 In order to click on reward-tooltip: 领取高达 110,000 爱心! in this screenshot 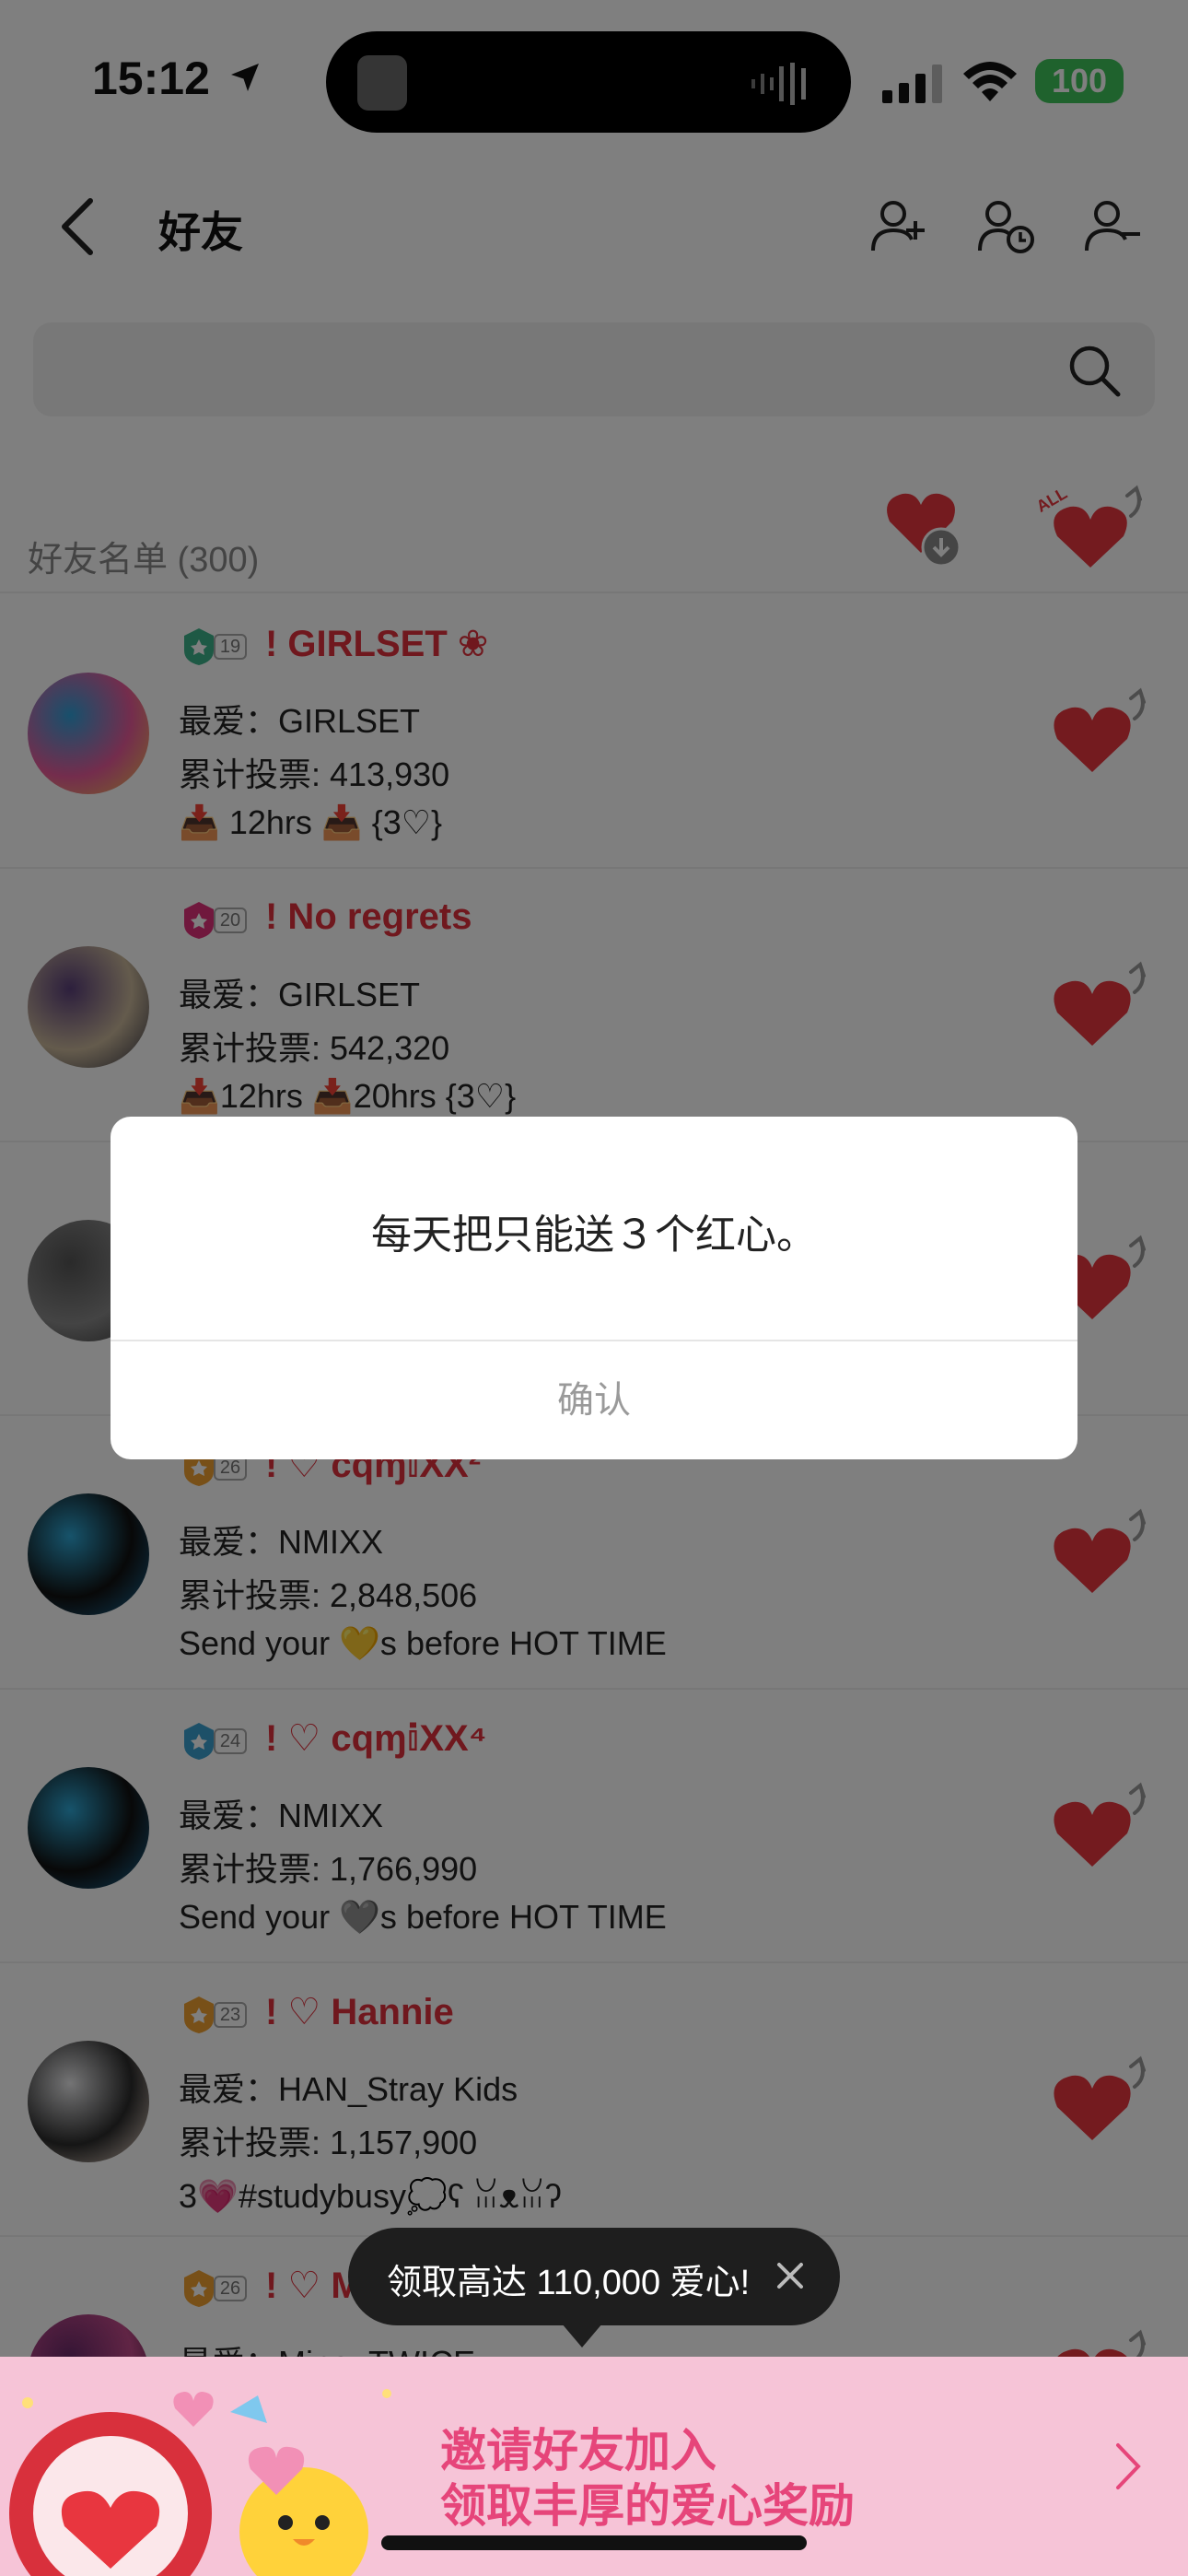, I will do `click(594, 2288)`.